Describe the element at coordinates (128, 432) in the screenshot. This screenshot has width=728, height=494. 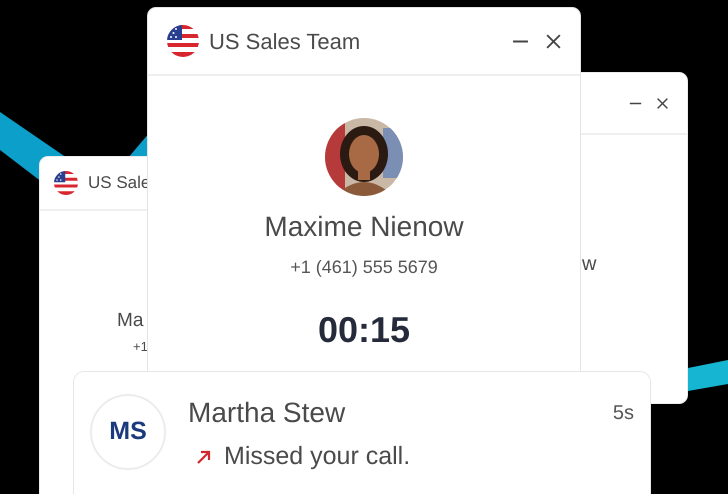
I see `avatar-initials: MS` at that location.